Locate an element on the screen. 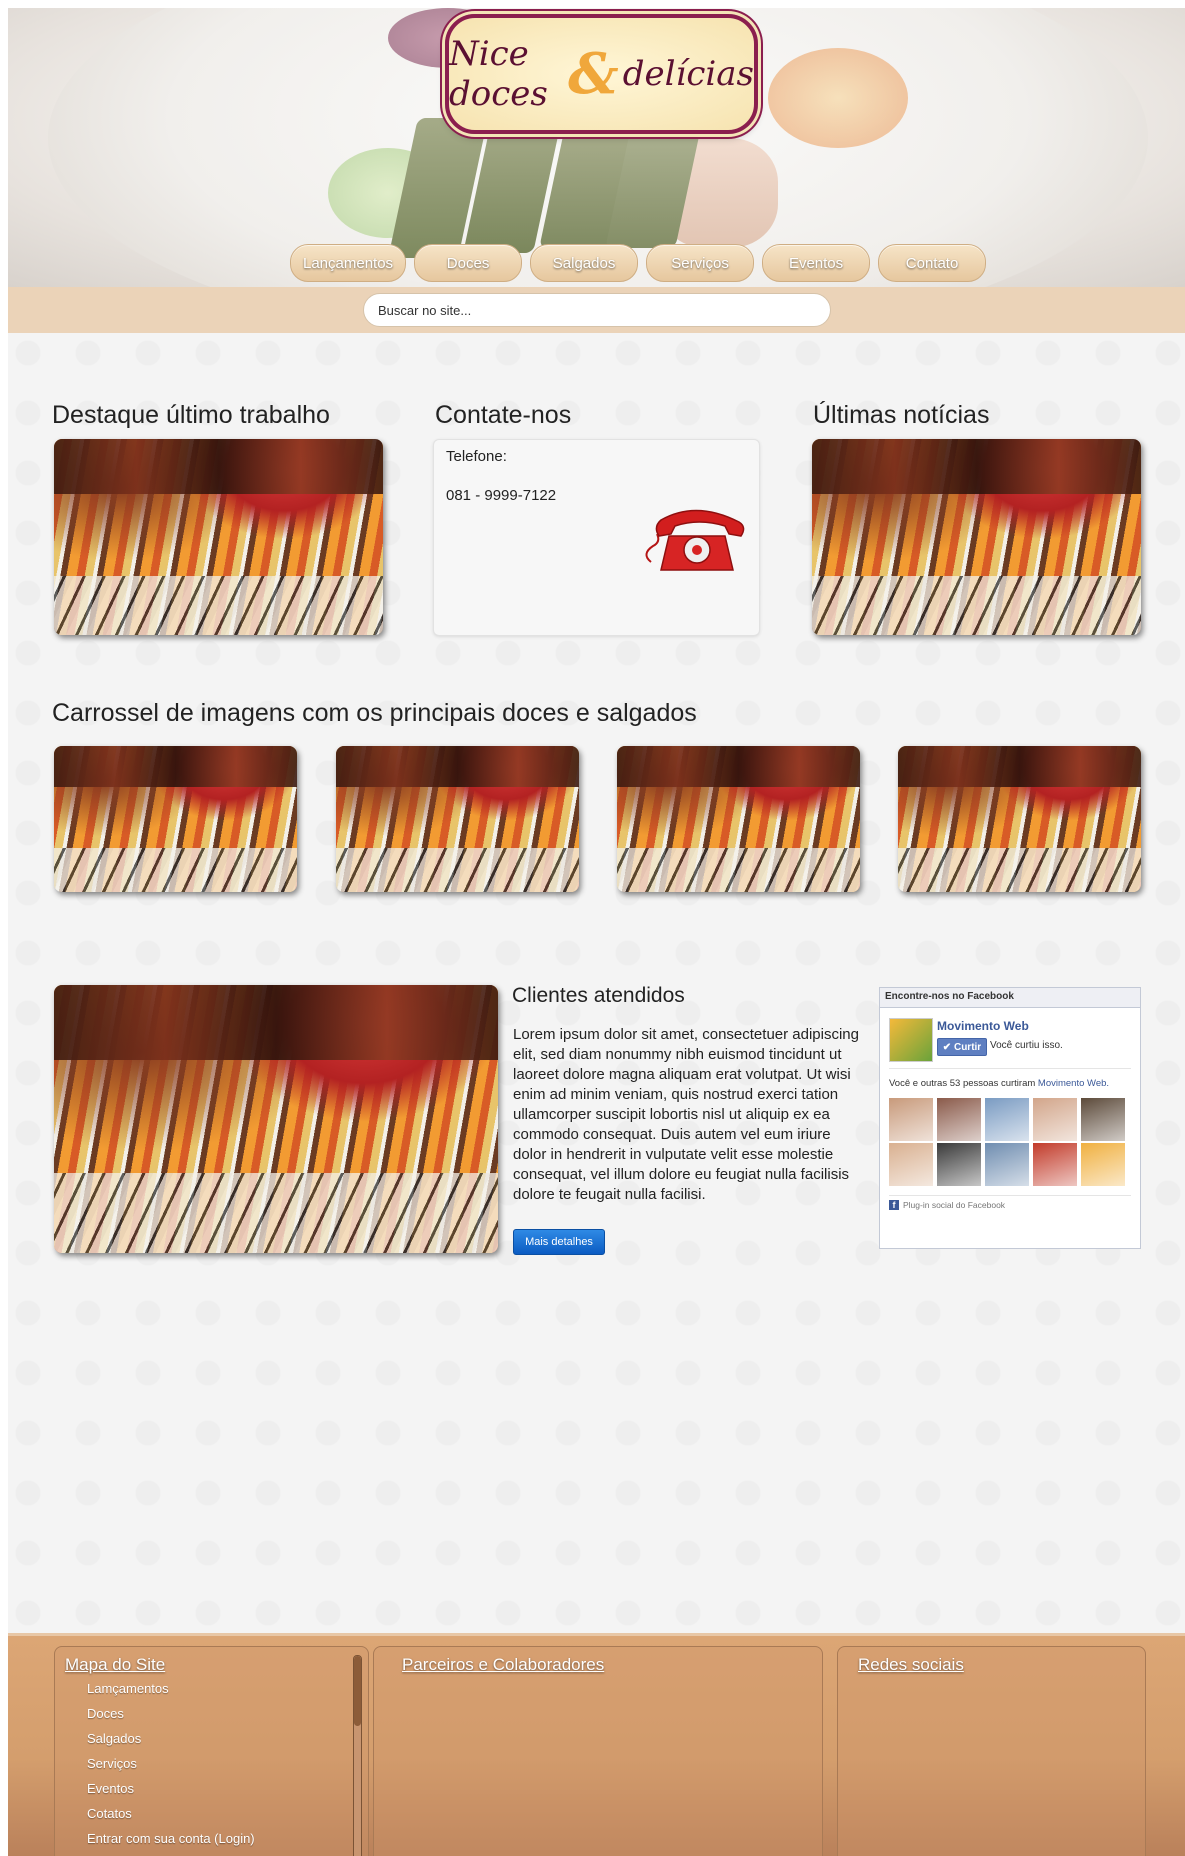 Image resolution: width=1185 pixels, height=1856 pixels. fans-grid is located at coordinates (1009, 1142).